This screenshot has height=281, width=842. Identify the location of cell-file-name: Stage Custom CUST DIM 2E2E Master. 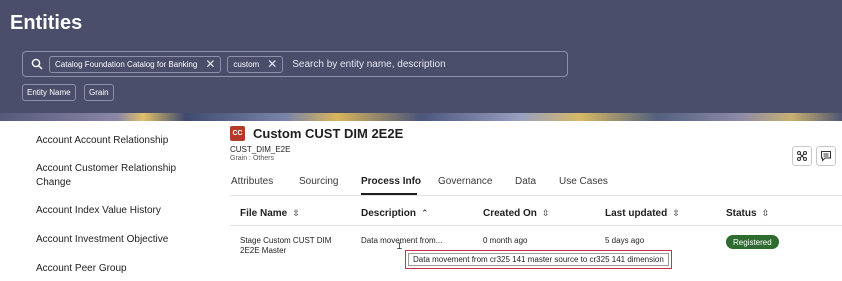
(285, 246).